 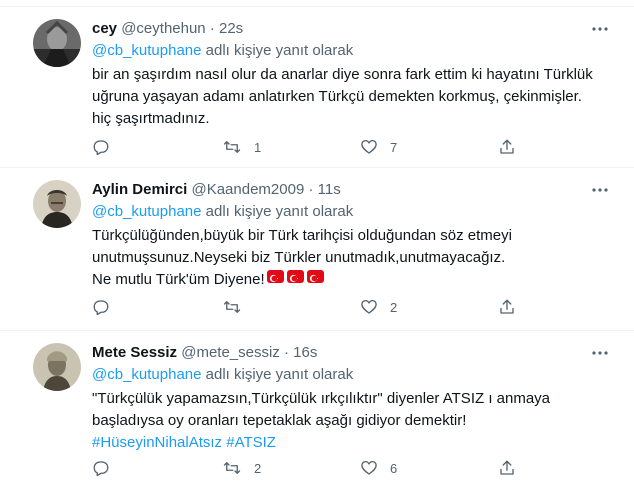 What do you see at coordinates (231, 28) in the screenshot?
I see `timestamp: 22s` at bounding box center [231, 28].